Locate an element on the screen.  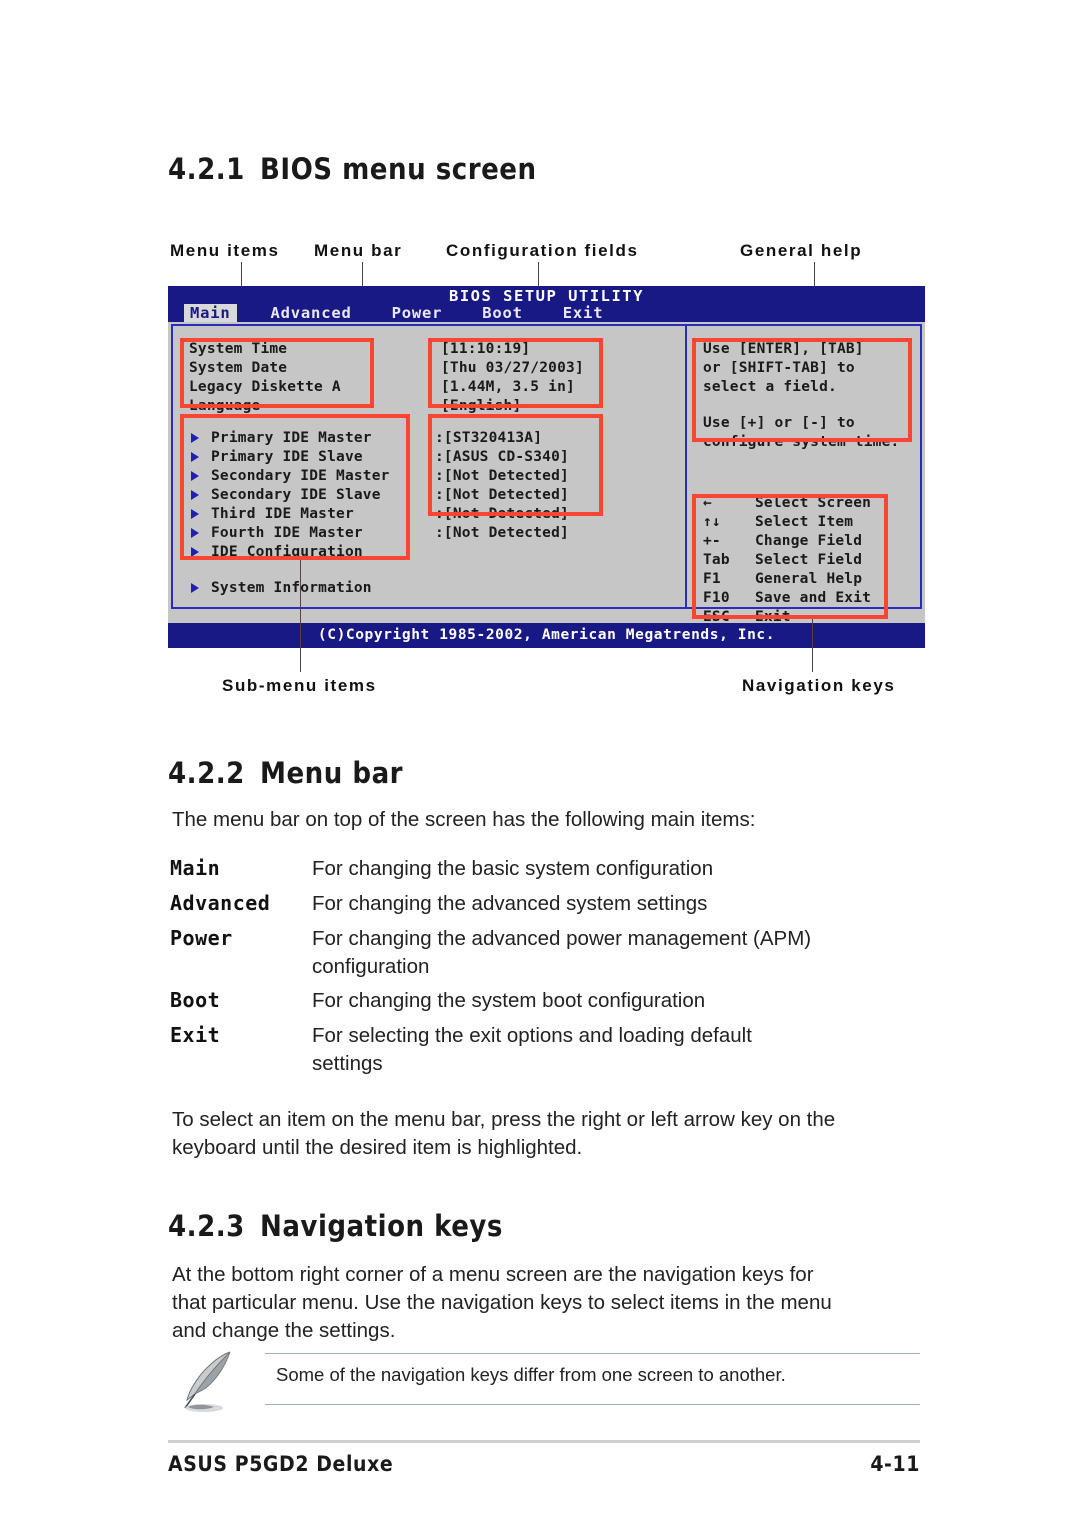
bios-panel-divider is located at coordinates (686, 466).